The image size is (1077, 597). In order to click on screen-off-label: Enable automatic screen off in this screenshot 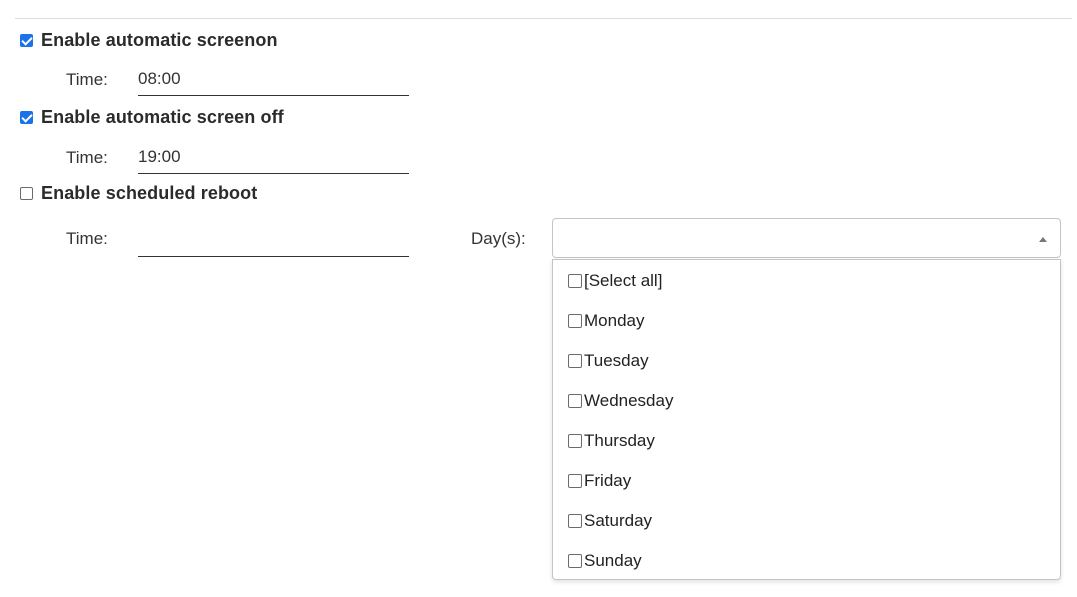, I will do `click(162, 116)`.